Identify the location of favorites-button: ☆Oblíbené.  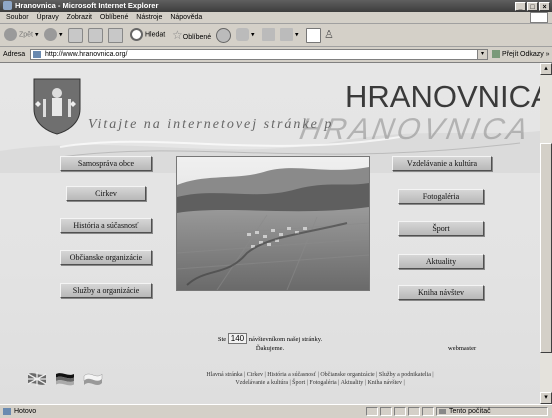
(191, 35).